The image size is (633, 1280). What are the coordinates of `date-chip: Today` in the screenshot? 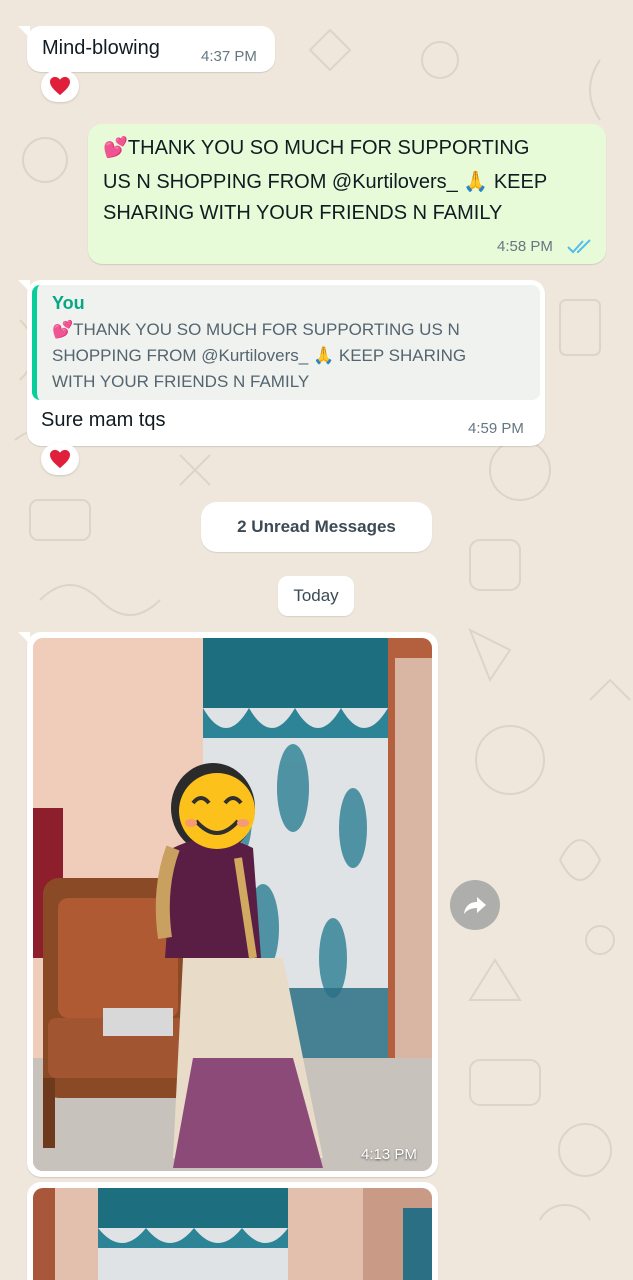 It's located at (316, 596).